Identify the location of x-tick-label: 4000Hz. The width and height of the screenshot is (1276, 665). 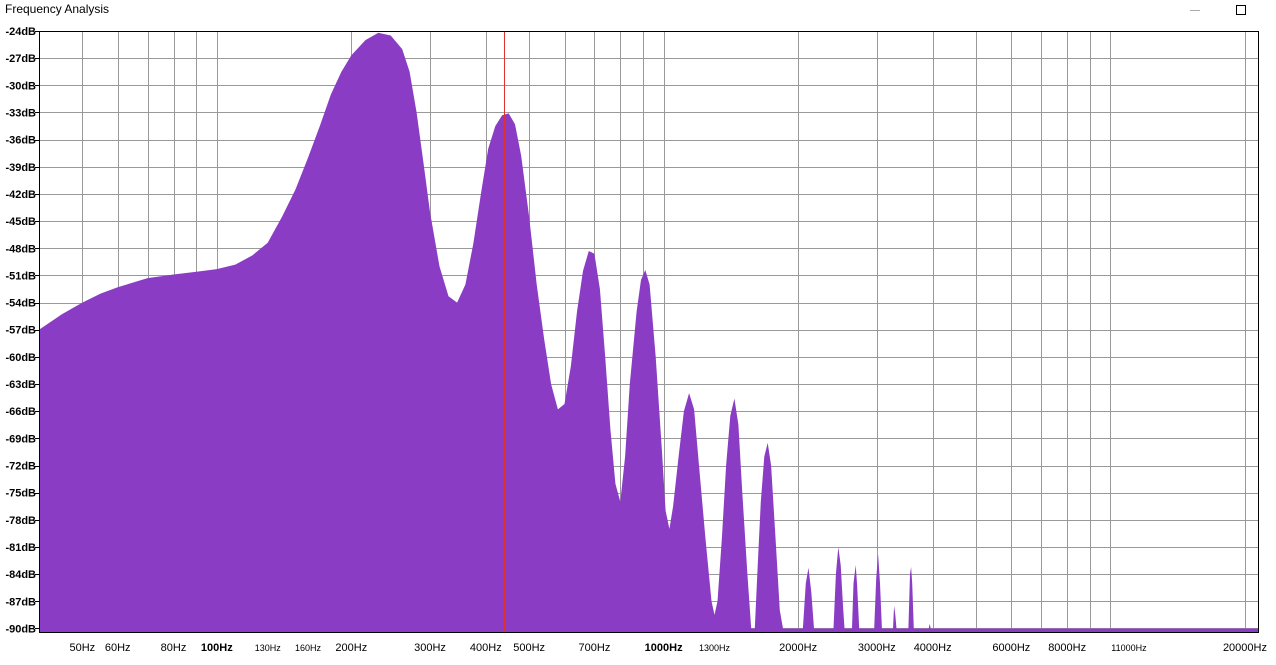
(933, 648).